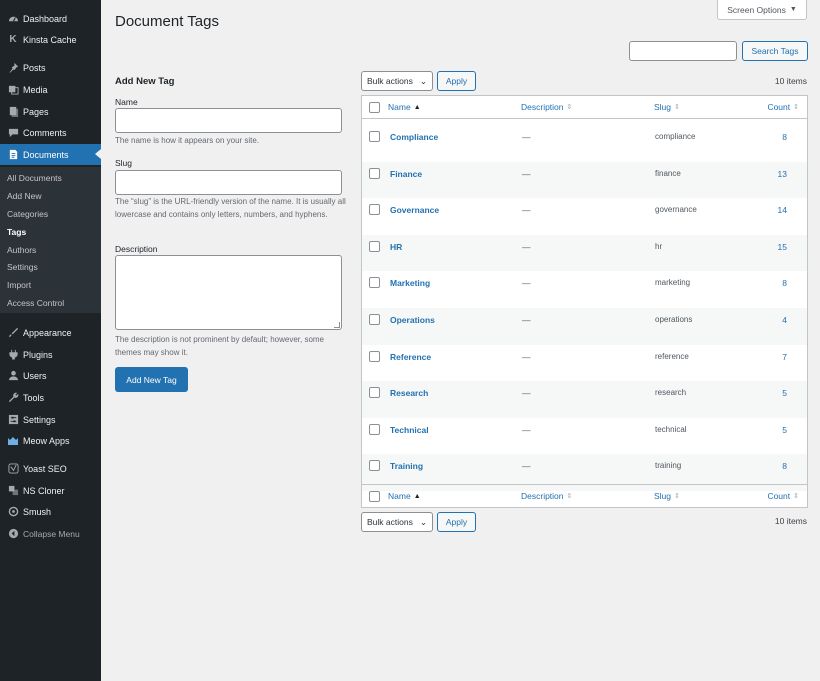 This screenshot has width=820, height=681. What do you see at coordinates (683, 51) in the screenshot?
I see `search-input` at bounding box center [683, 51].